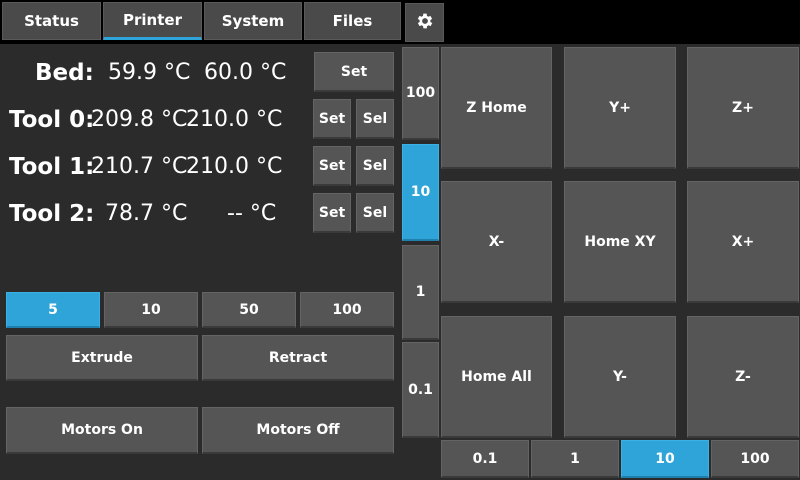  What do you see at coordinates (64, 73) in the screenshot?
I see `bed-label: Bed:` at bounding box center [64, 73].